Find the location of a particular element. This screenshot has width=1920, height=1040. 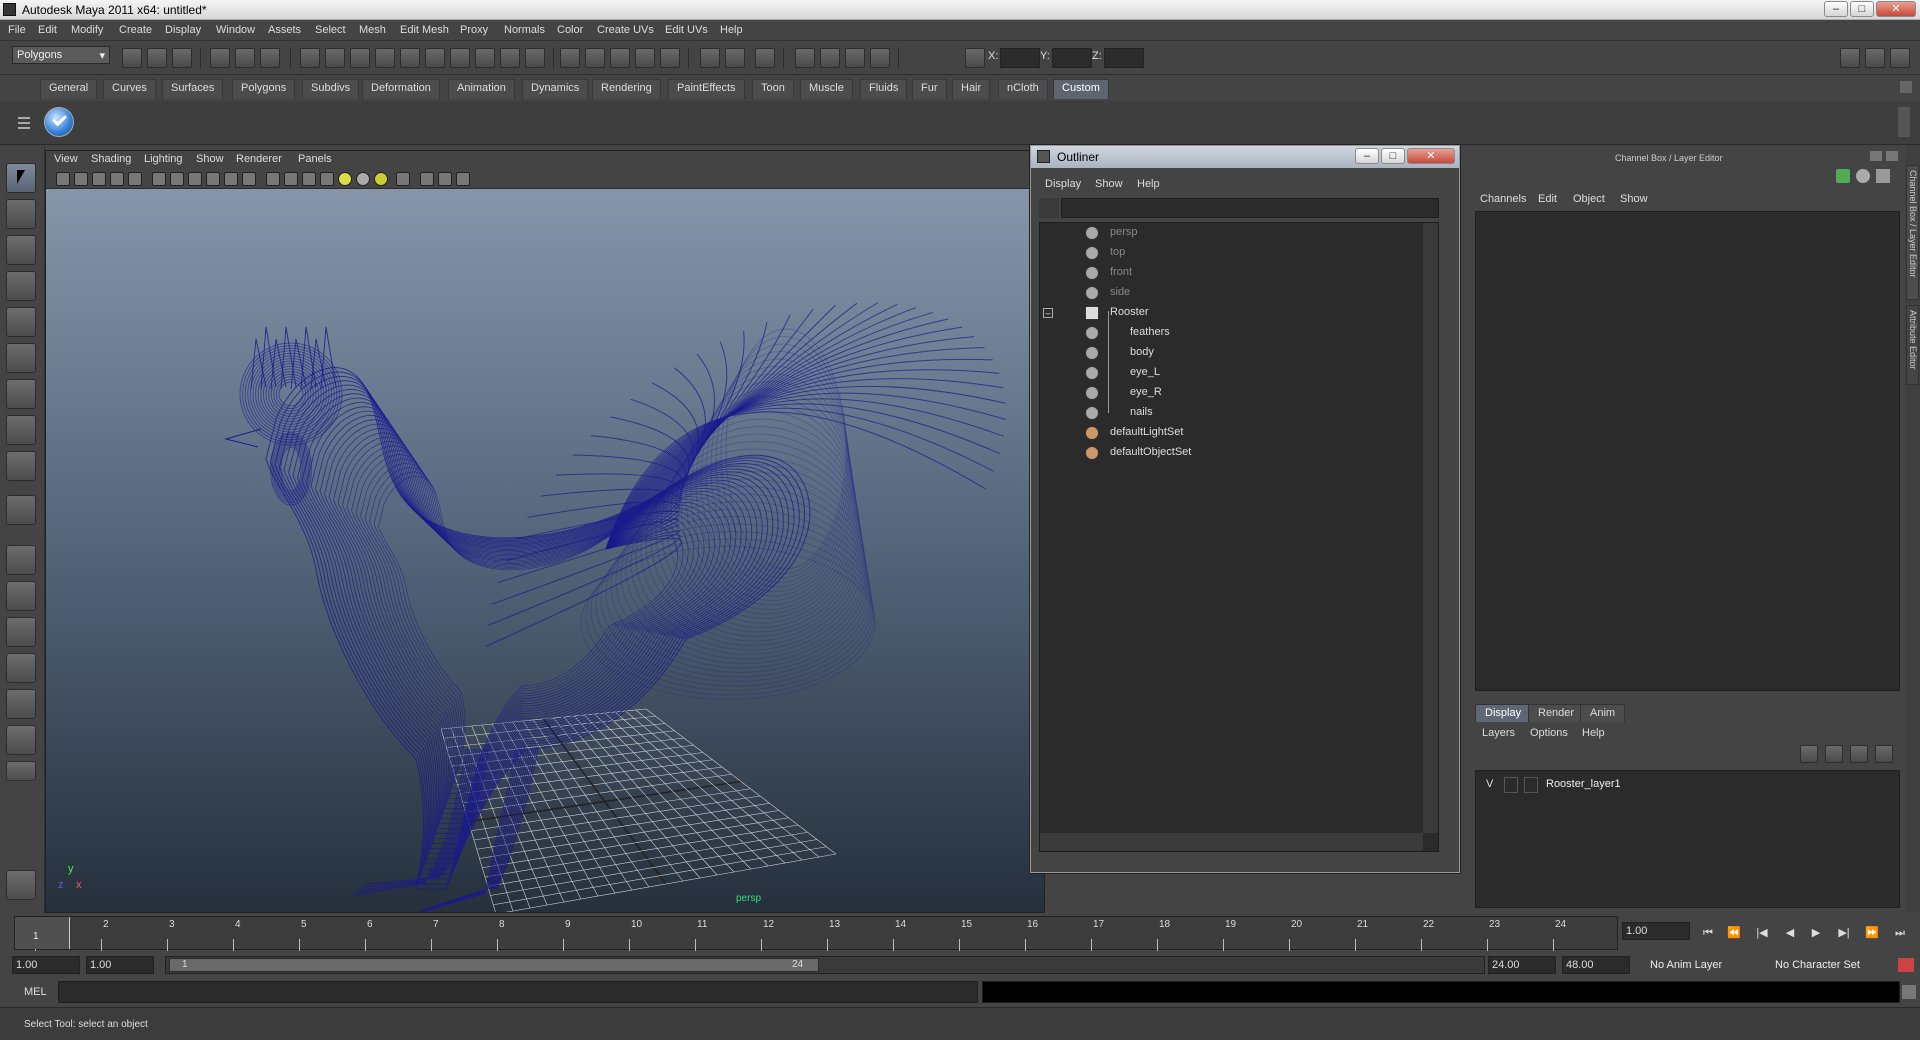

channel-menu-edit: Edit is located at coordinates (1547, 199).